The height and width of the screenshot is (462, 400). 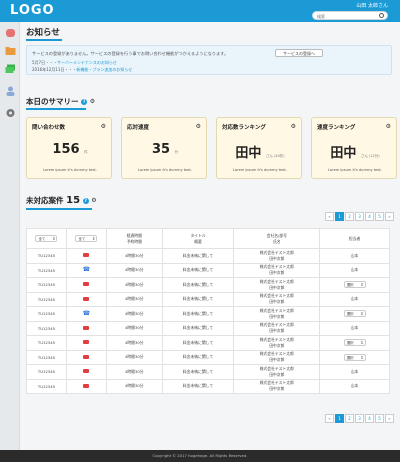 I want to click on column-header: 経過時間 予約時間, so click(x=134, y=238).